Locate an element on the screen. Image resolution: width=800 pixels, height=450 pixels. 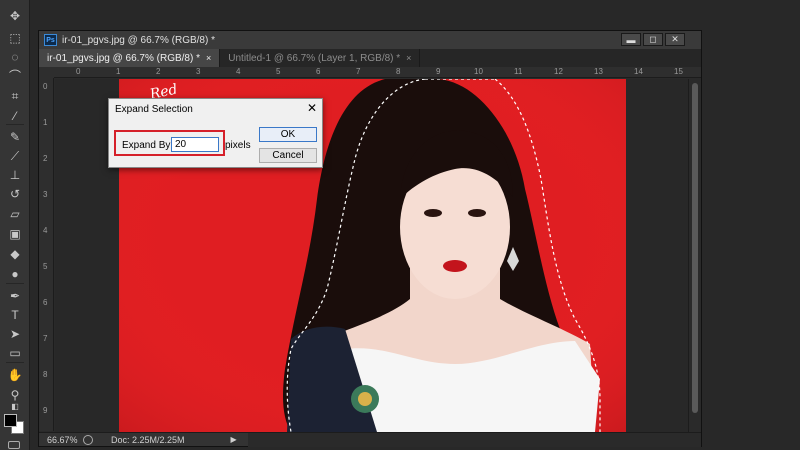
horizontal-scrollbar is located at coordinates (474, 440).